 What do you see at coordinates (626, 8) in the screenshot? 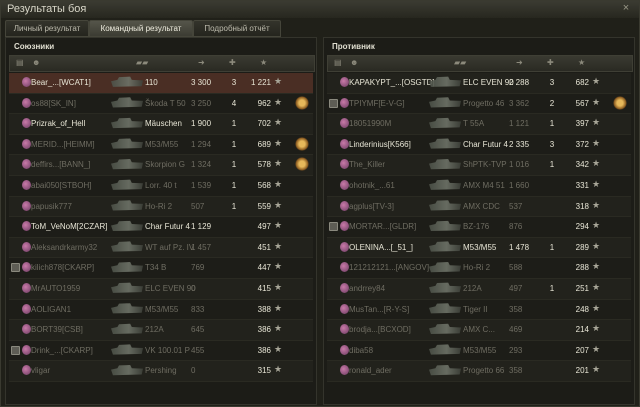
I see `close-icon: ×` at bounding box center [626, 8].